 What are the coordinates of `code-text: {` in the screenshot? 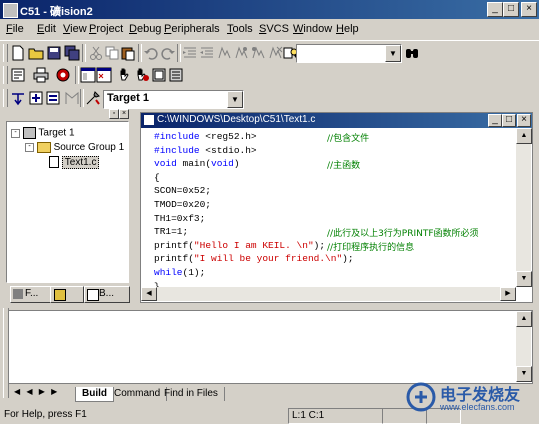 It's located at (157, 177).